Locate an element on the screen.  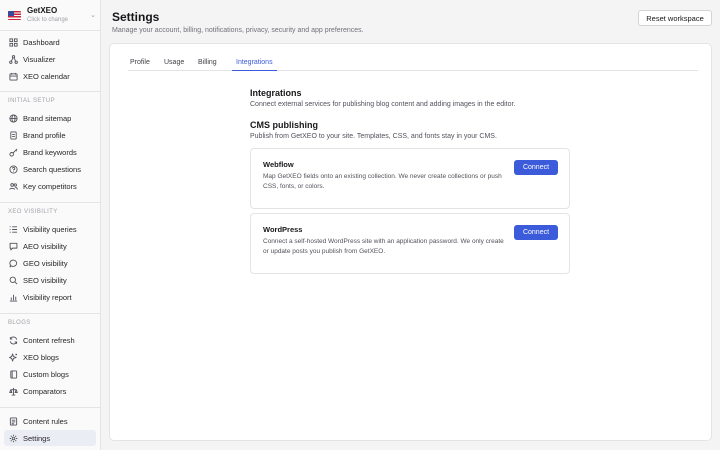
sidebar-item-comparators: Comparators is located at coordinates (50, 391).